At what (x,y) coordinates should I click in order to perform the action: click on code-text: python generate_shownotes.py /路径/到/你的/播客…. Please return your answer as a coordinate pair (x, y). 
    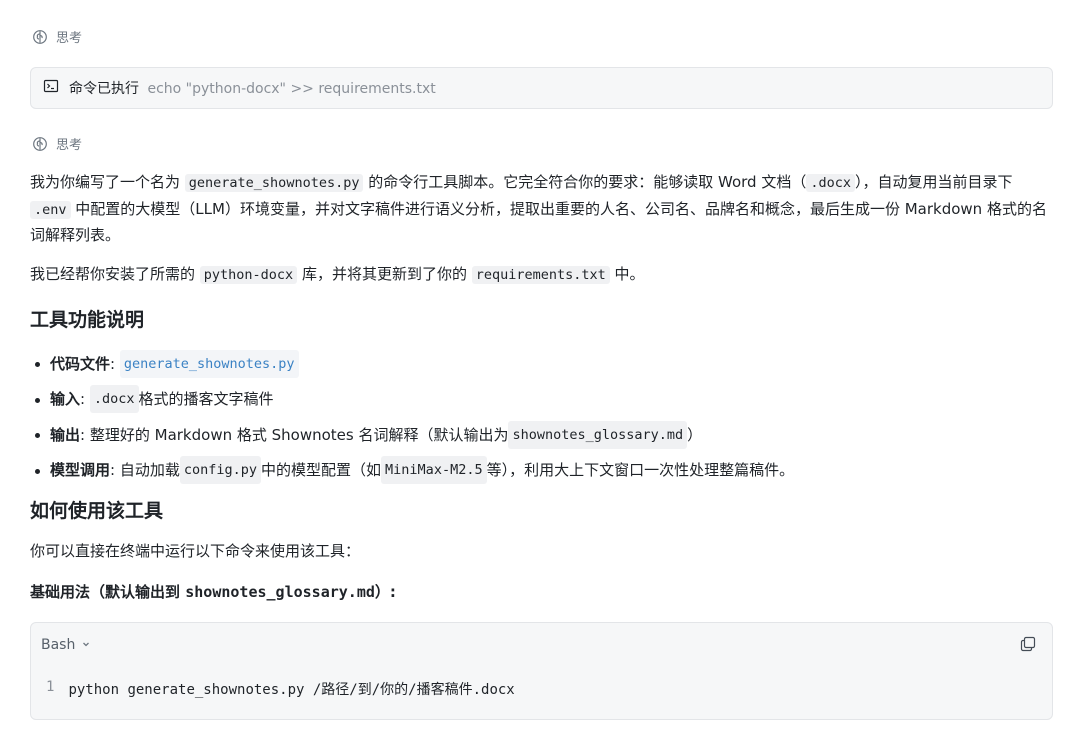
    Looking at the image, I should click on (291, 689).